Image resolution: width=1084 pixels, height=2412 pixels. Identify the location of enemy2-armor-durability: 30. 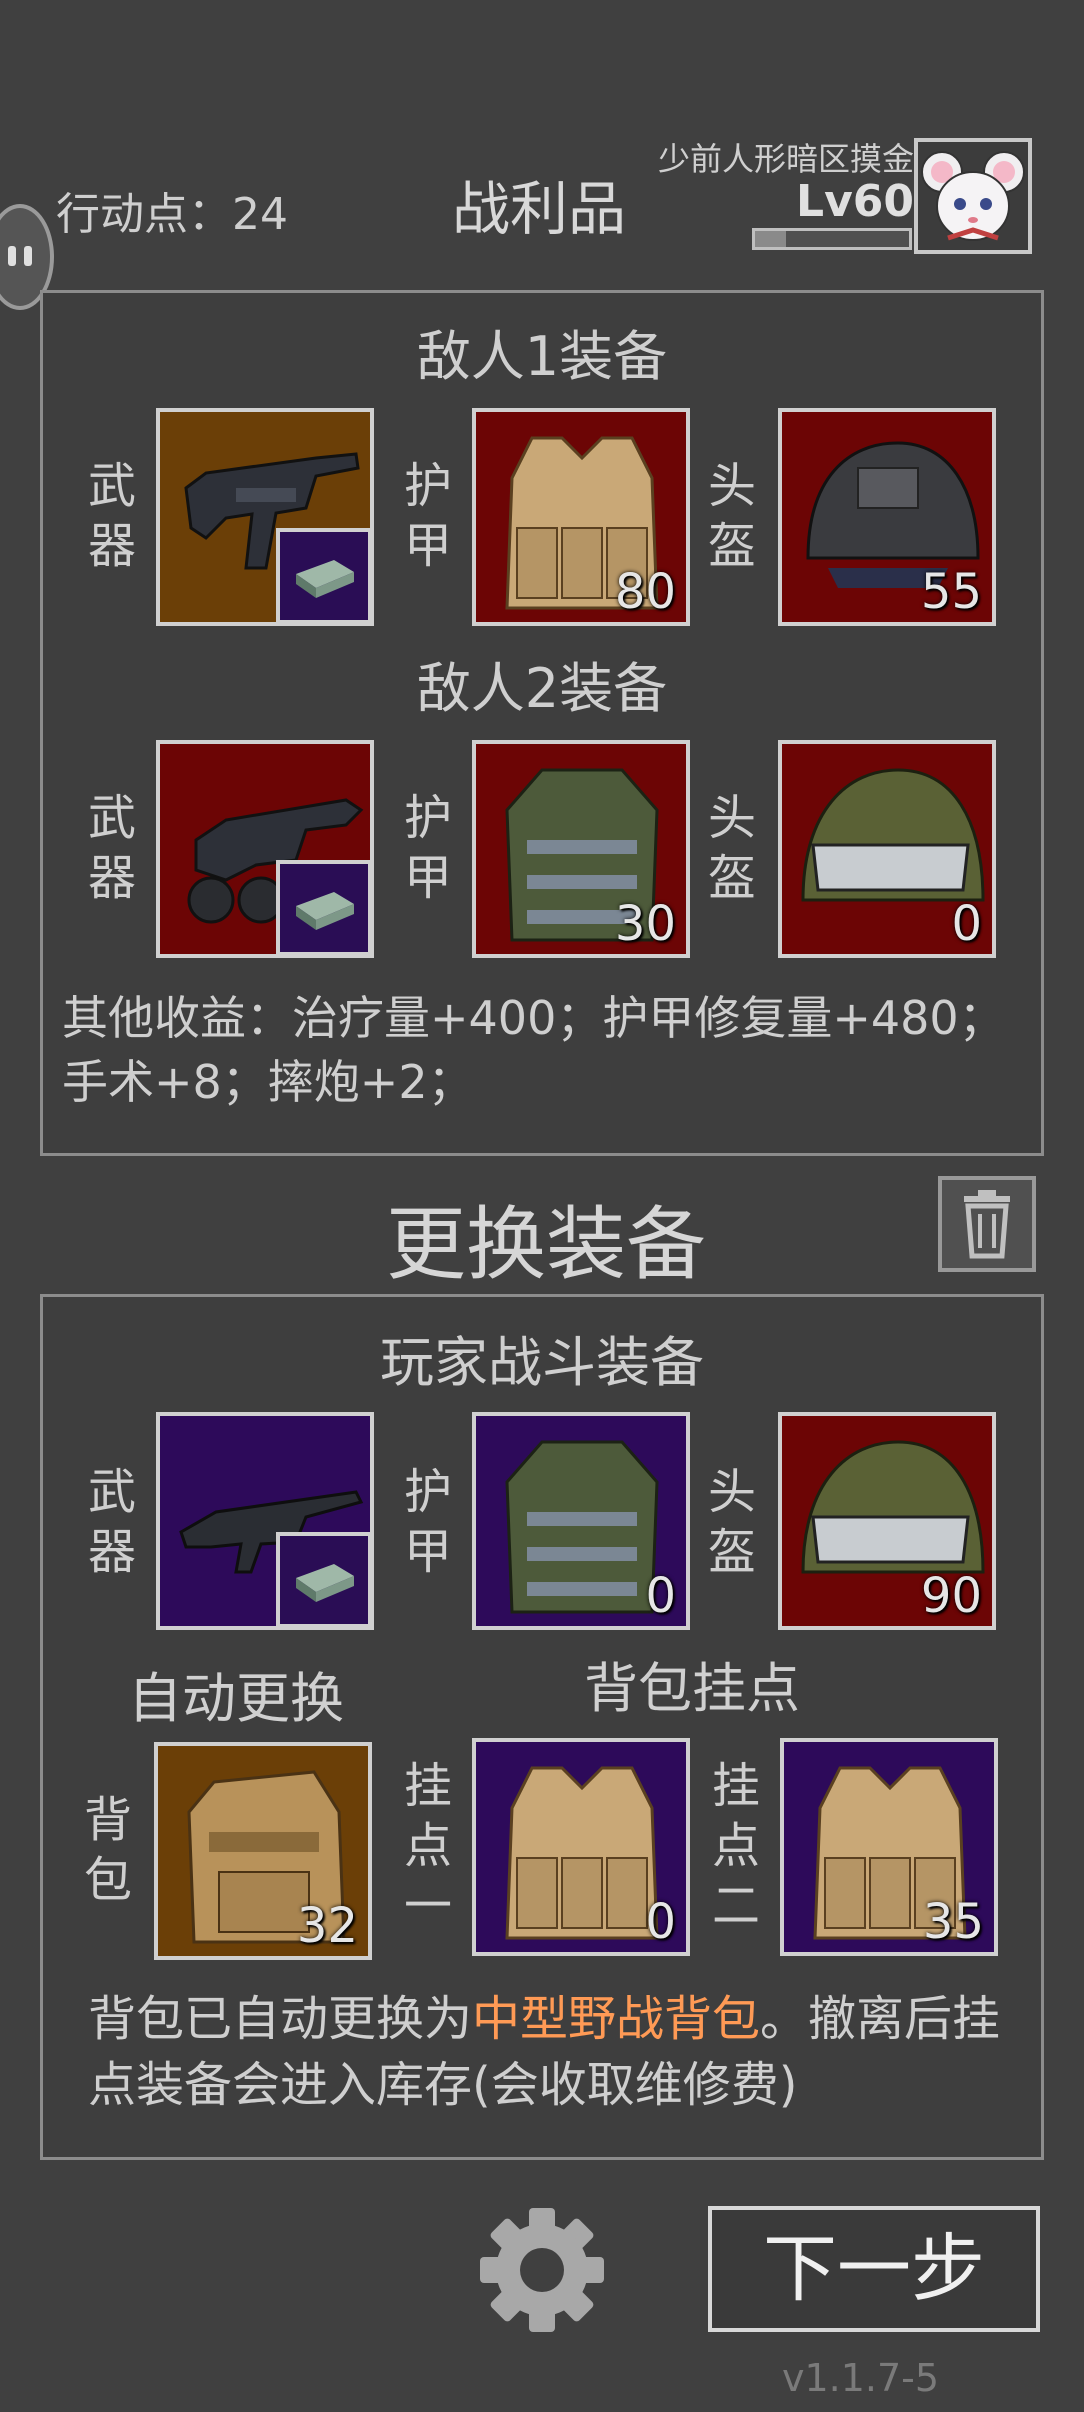
(645, 924).